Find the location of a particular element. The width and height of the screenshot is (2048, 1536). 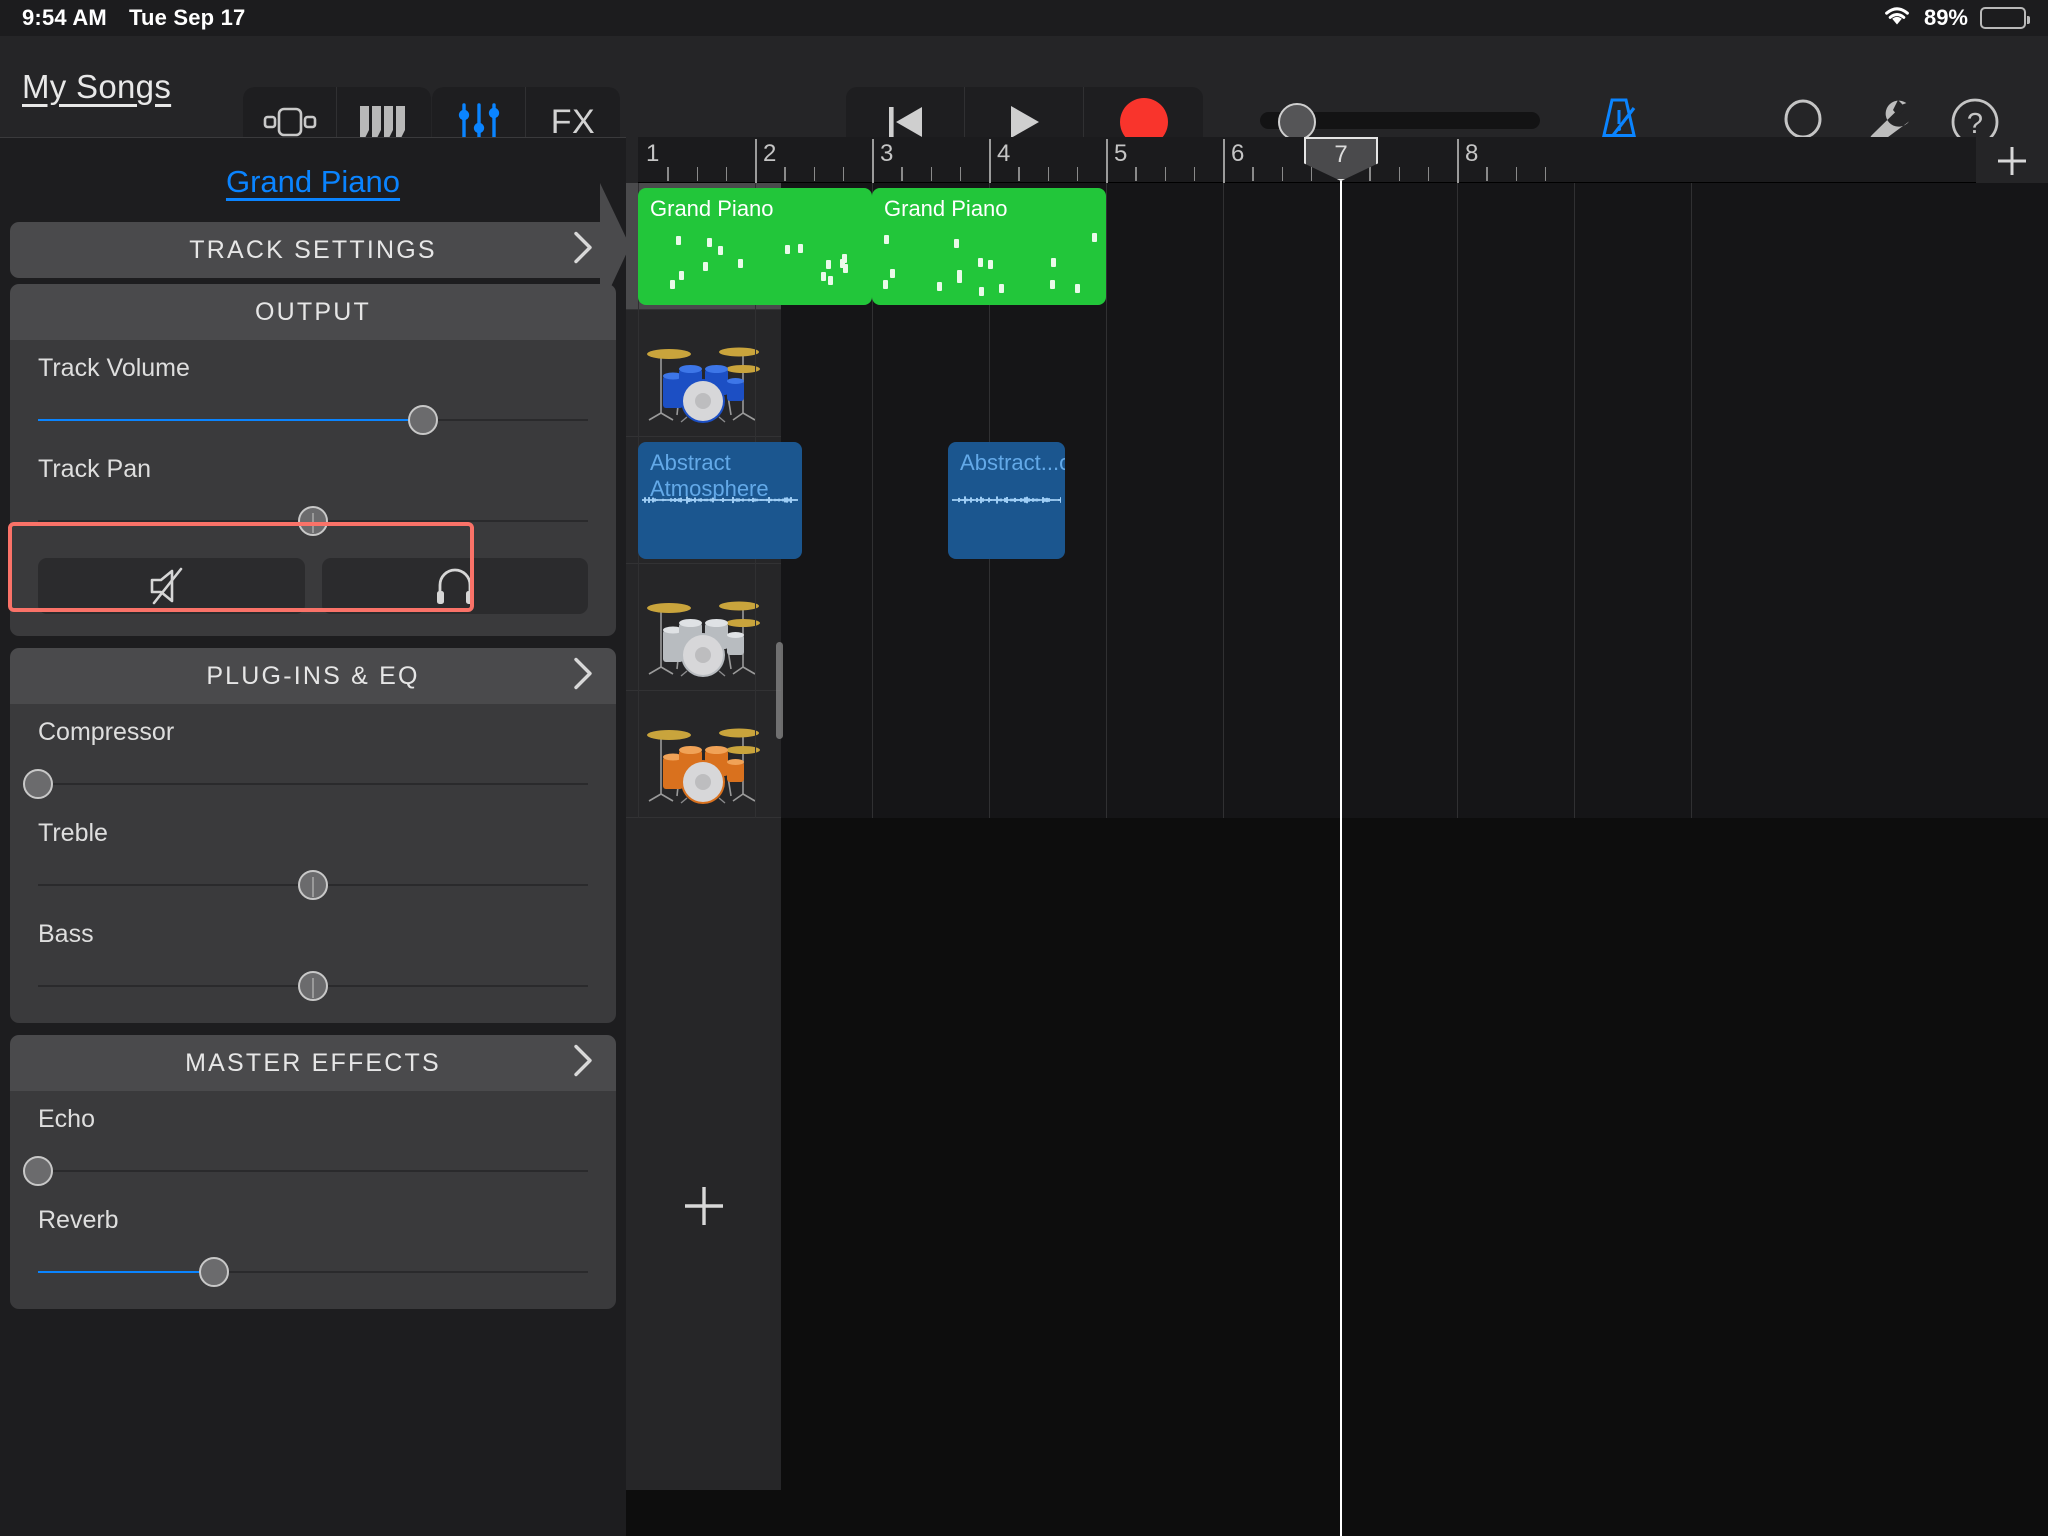

vertical-scrollbar is located at coordinates (779, 690).